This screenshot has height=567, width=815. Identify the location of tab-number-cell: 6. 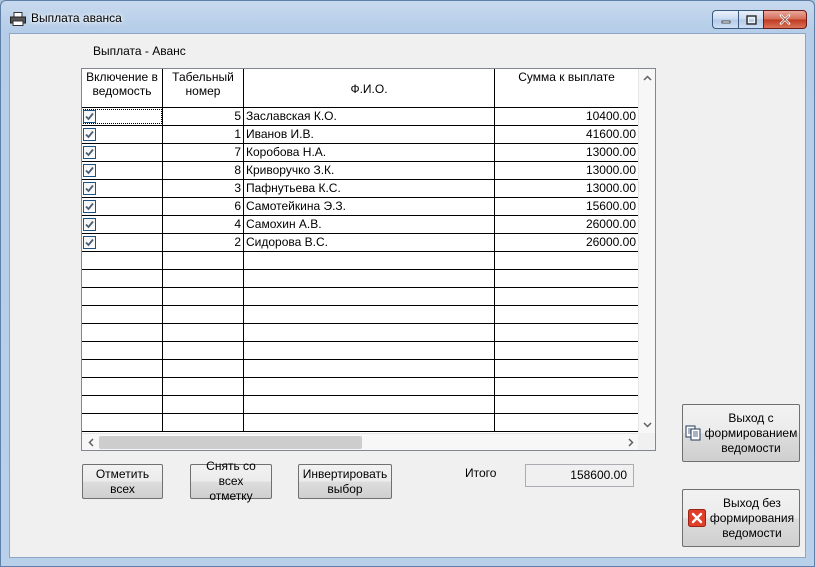
(203, 206).